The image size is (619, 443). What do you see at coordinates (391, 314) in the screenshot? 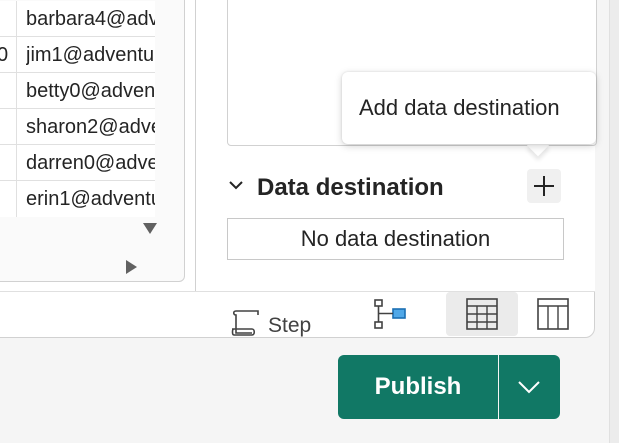
I see `diagram-icon` at bounding box center [391, 314].